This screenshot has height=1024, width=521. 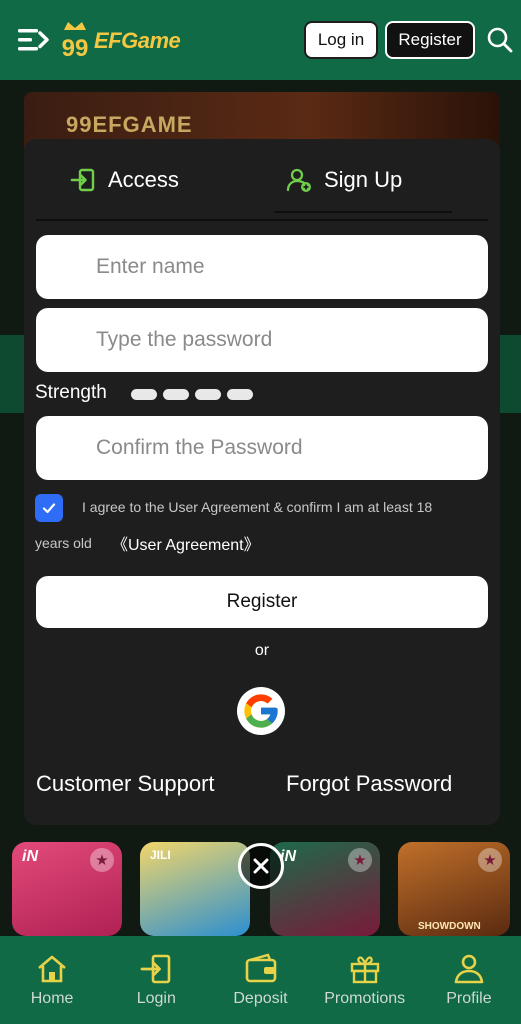 What do you see at coordinates (75, 48) in the screenshot?
I see `svg-text: 99` at bounding box center [75, 48].